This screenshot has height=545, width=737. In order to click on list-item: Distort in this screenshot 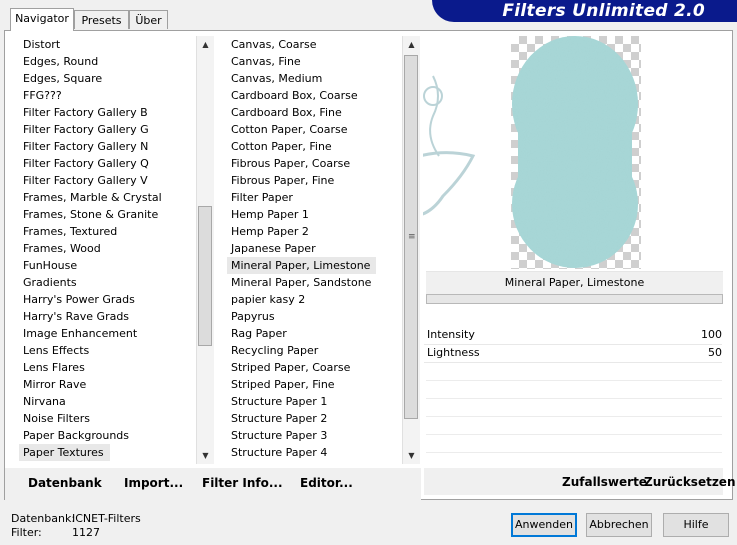, I will do `click(107, 44)`.